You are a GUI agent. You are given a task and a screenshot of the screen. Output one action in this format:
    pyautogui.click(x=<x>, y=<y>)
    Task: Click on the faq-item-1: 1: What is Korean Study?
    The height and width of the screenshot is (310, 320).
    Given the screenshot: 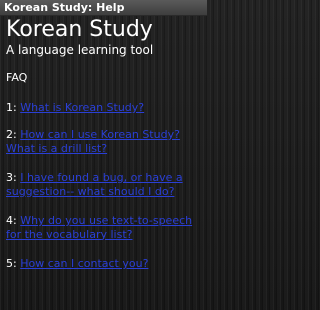 What is the action you would take?
    pyautogui.click(x=105, y=108)
    